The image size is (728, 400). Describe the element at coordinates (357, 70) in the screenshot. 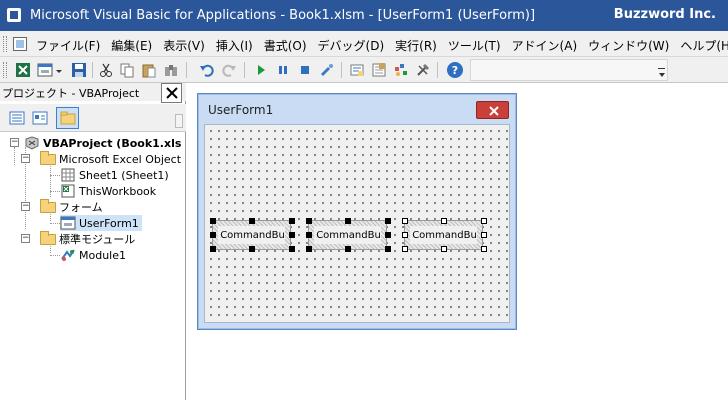

I see `project-explorer-icon` at that location.